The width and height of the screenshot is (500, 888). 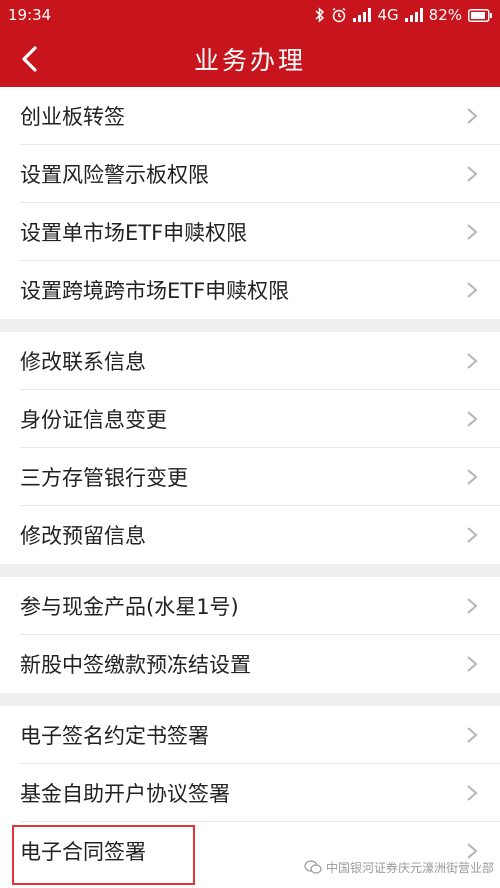 I want to click on status-icons: 4G 82%, so click(x=403, y=15).